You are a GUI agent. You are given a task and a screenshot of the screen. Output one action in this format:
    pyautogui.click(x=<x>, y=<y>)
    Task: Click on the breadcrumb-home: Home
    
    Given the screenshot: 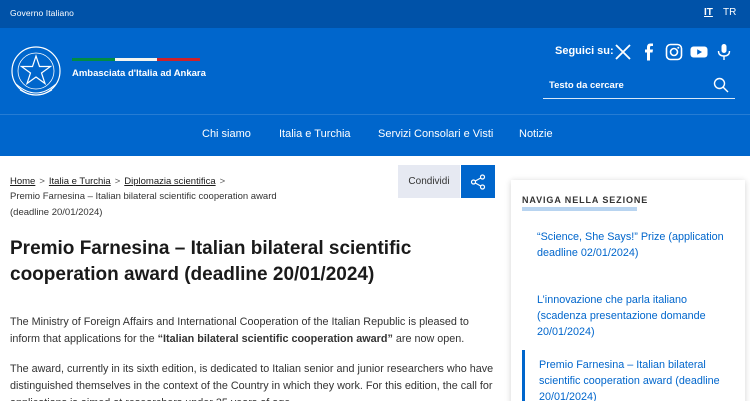 What is the action you would take?
    pyautogui.click(x=22, y=181)
    